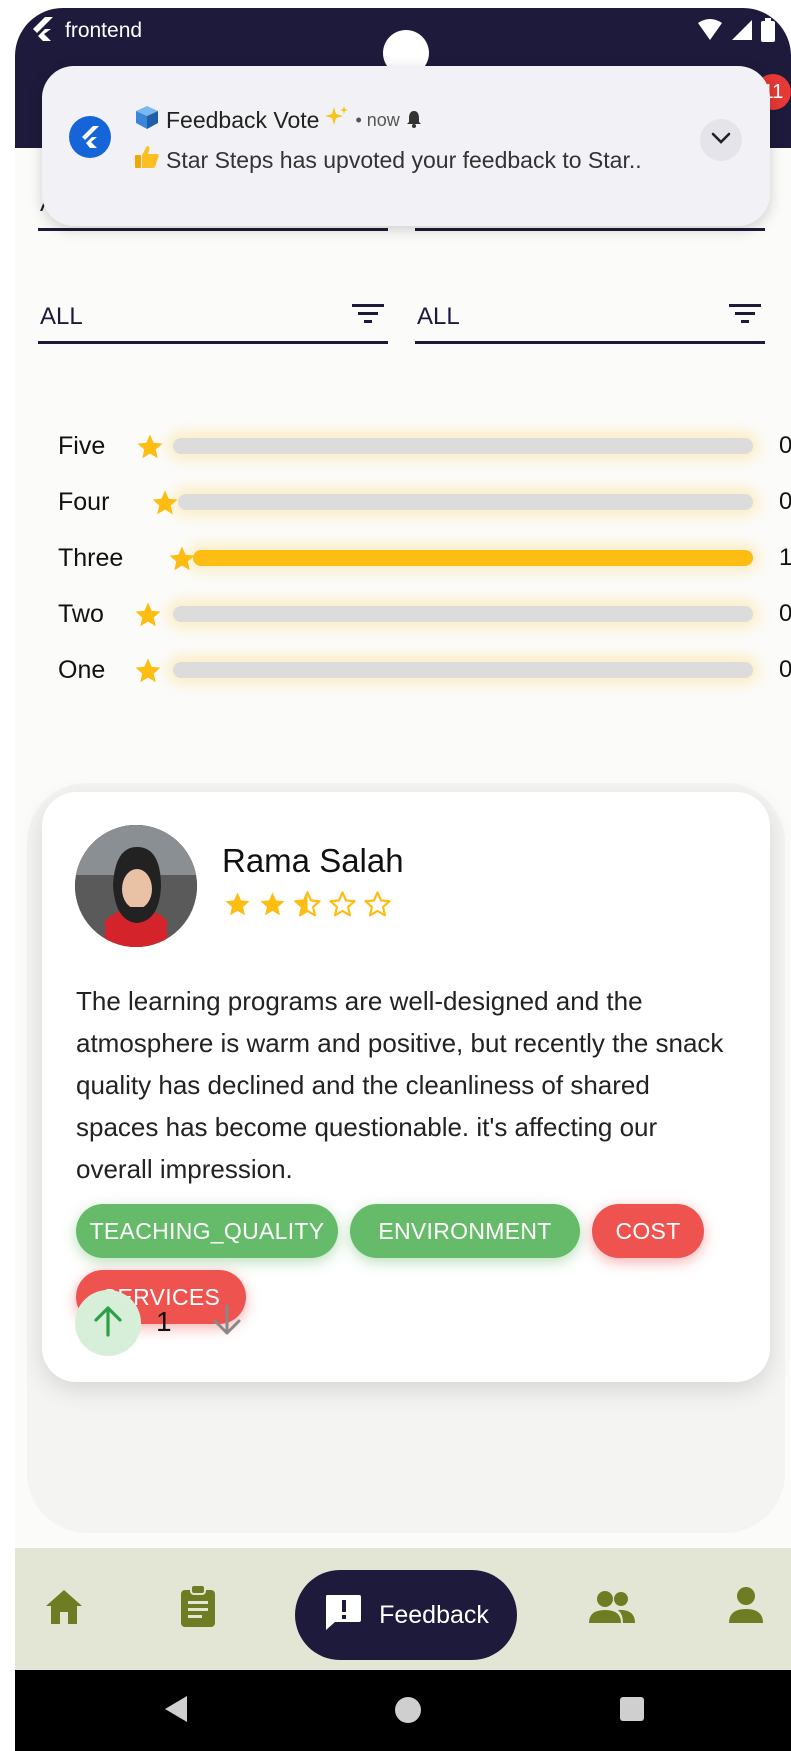  What do you see at coordinates (343, 1615) in the screenshot?
I see `feedback-icon` at bounding box center [343, 1615].